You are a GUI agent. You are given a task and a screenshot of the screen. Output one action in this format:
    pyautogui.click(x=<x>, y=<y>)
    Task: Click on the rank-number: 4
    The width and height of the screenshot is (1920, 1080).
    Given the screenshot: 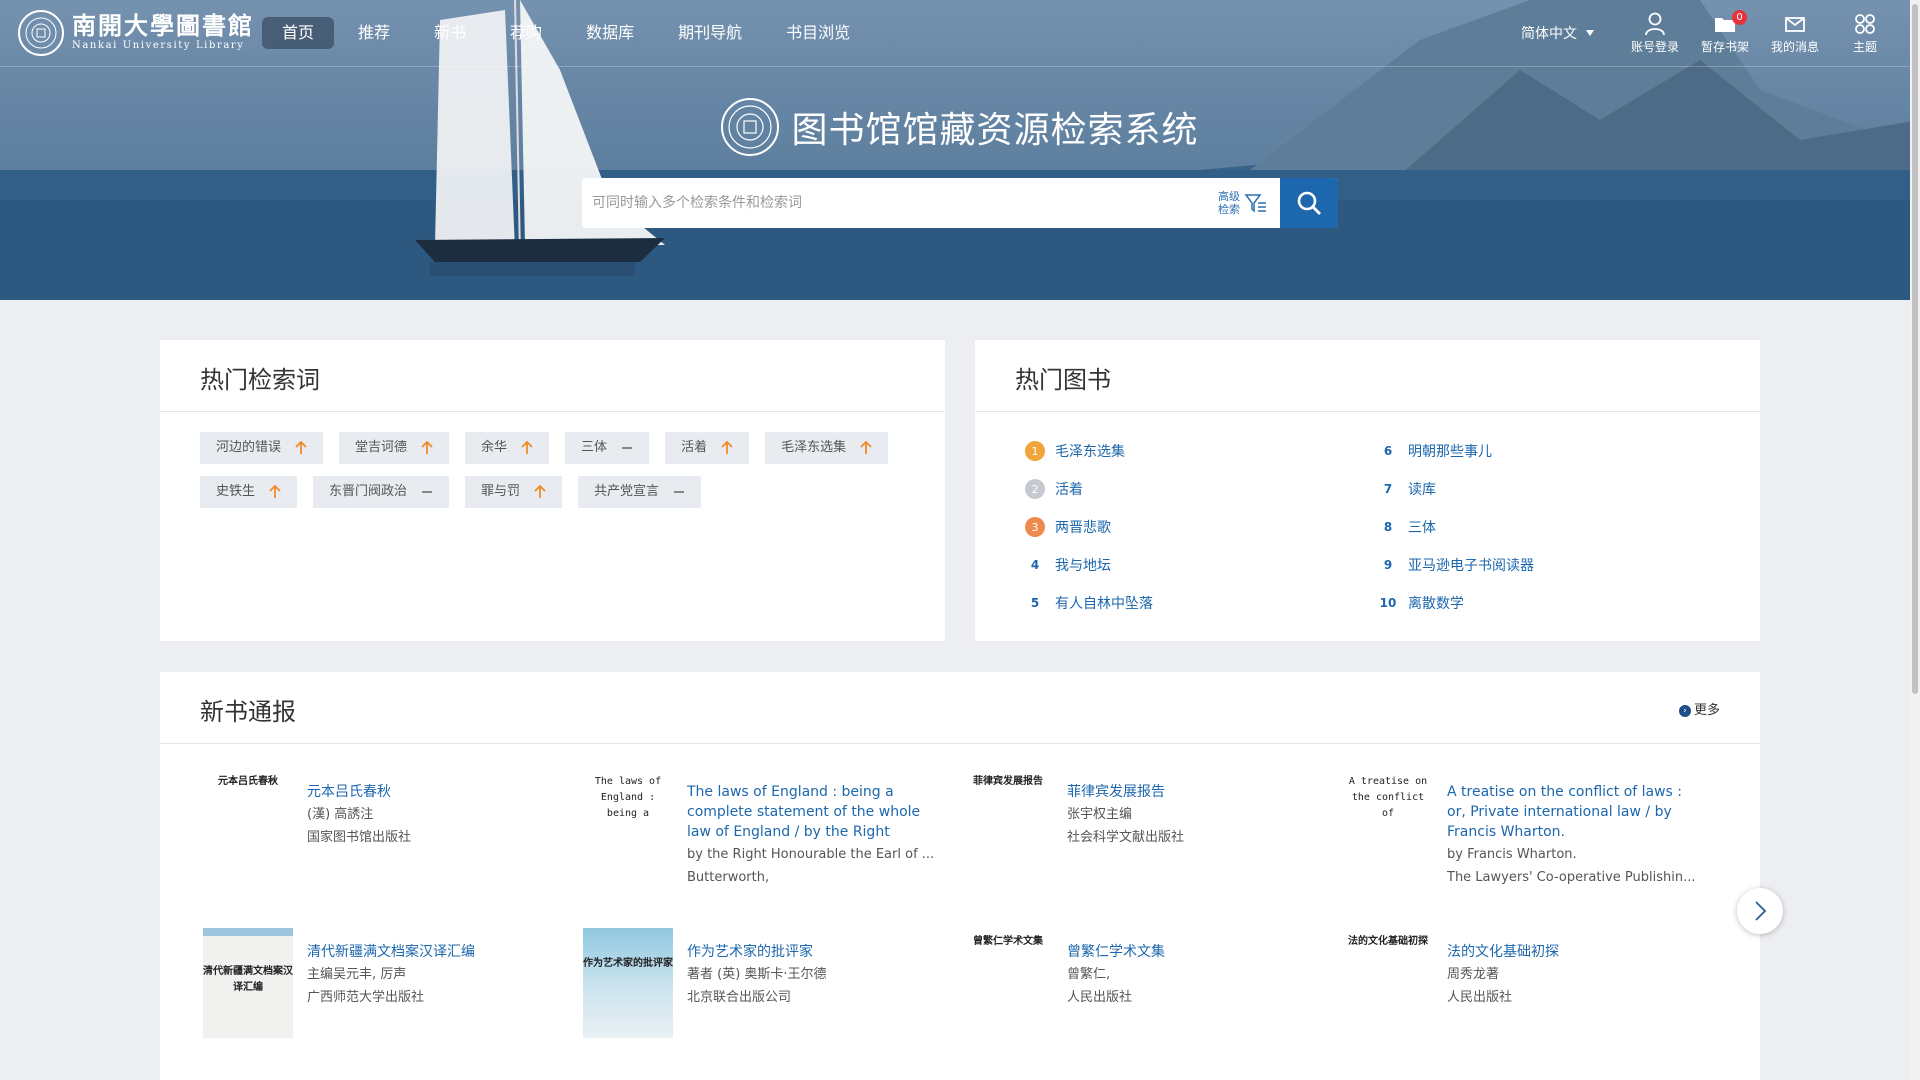 What is the action you would take?
    pyautogui.click(x=1035, y=565)
    